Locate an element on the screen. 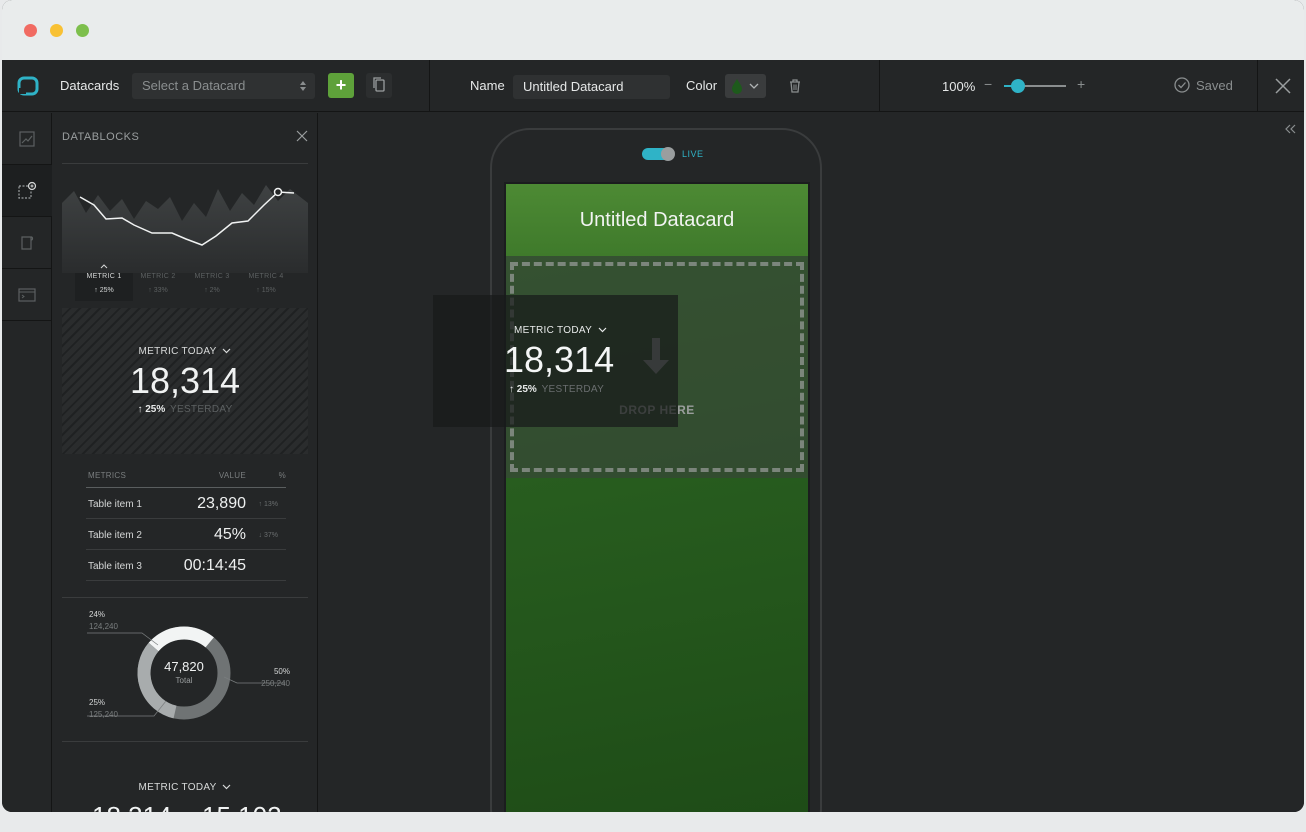 Image resolution: width=1306 pixels, height=832 pixels. zoom-out-button: − is located at coordinates (988, 84).